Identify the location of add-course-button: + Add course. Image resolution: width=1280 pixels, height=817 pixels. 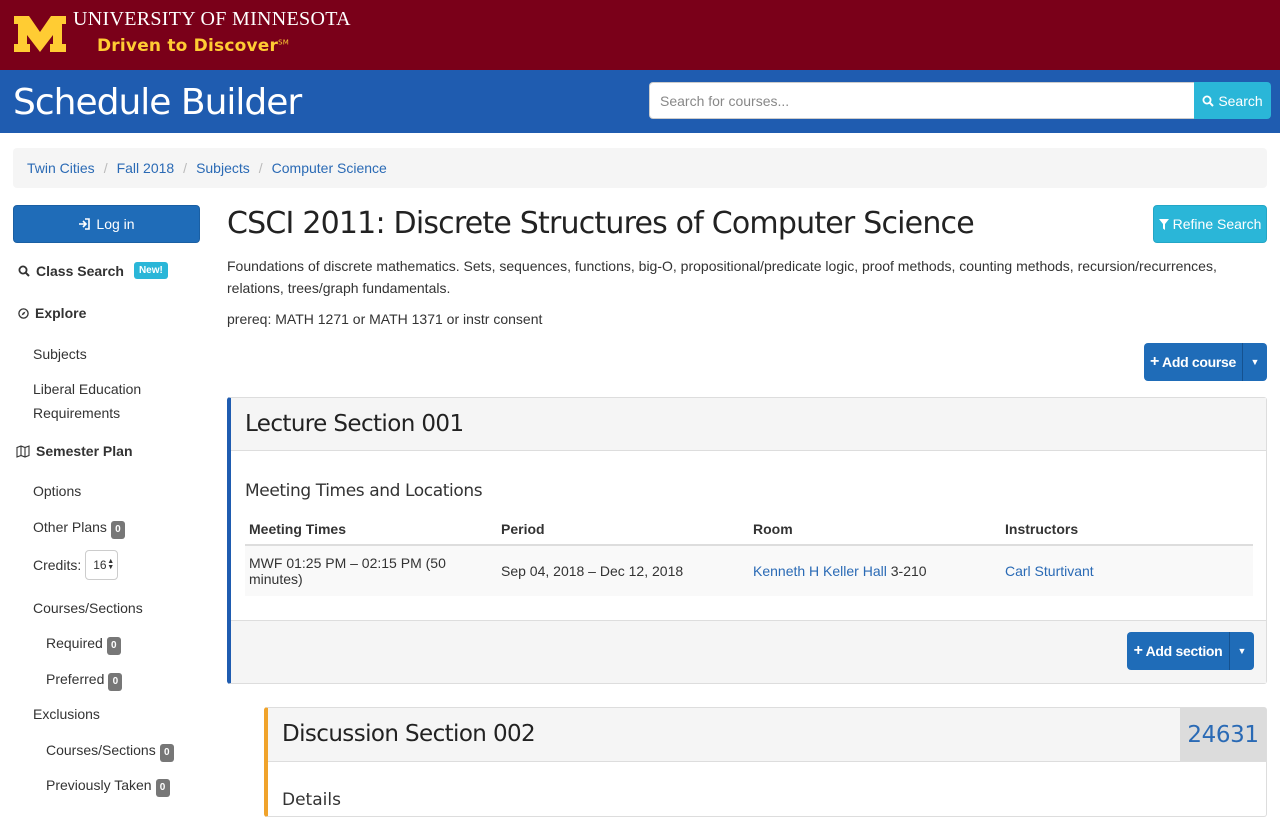
(1193, 362).